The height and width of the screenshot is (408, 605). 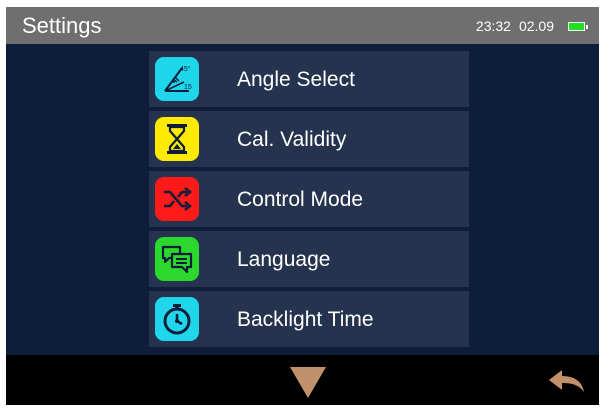 I want to click on status-info: 23:32 02.09, so click(x=531, y=26).